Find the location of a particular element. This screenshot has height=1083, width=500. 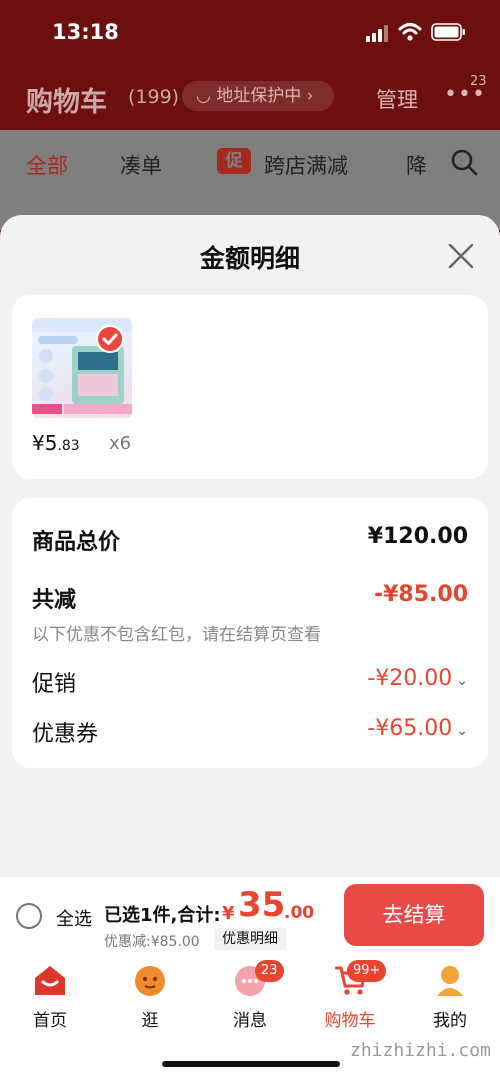

cart-header: 13:18 购物车 (199) ◡ 地址保护中 › 管理 ••• 23 is located at coordinates (250, 65).